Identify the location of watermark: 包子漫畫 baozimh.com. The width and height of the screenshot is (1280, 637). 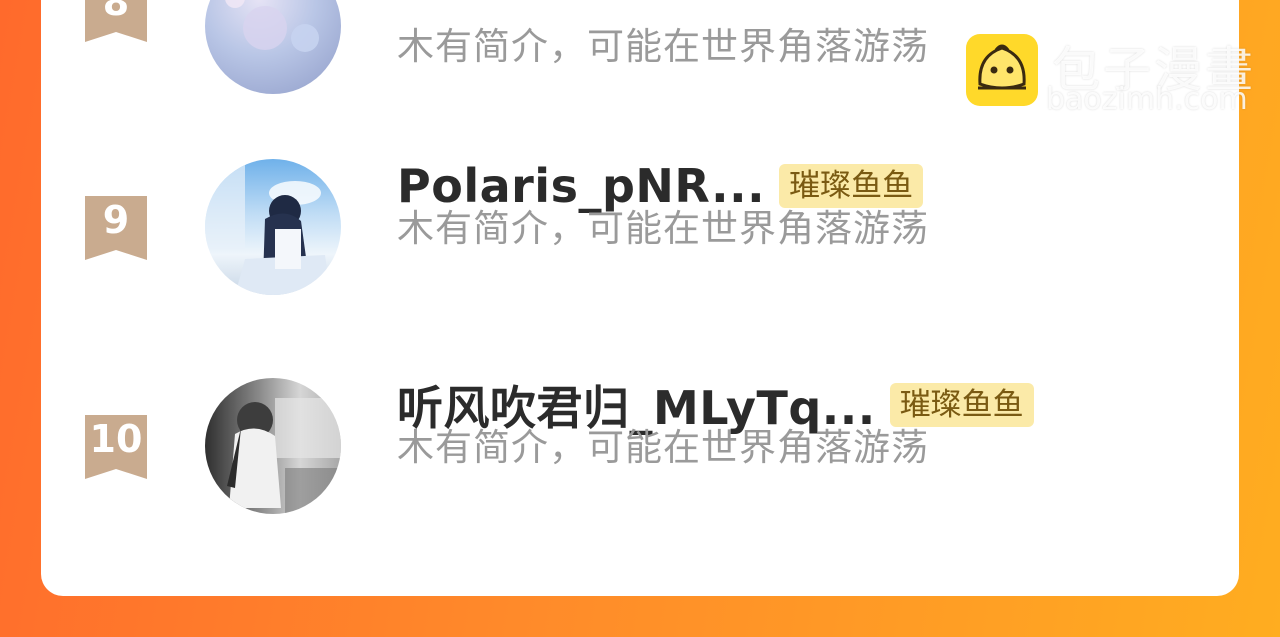
(1116, 76).